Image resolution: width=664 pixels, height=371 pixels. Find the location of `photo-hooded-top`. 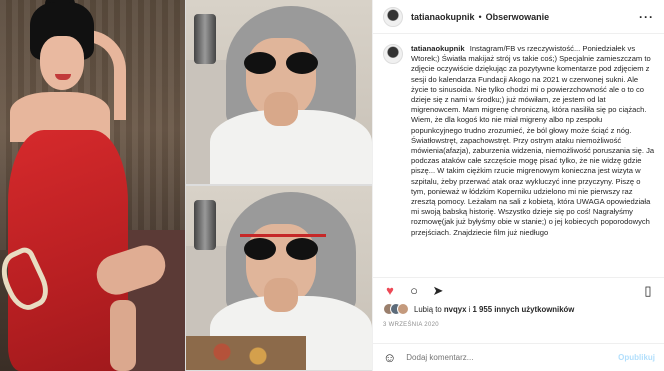

photo-hooded-top is located at coordinates (279, 92).